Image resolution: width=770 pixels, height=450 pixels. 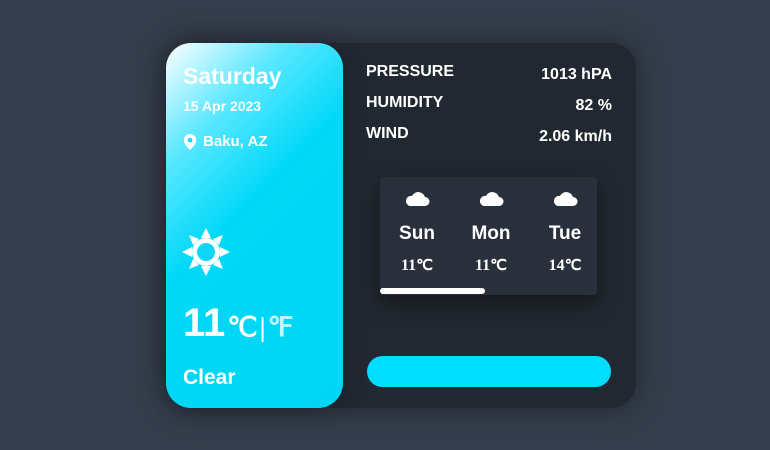 What do you see at coordinates (209, 377) in the screenshot?
I see `weather-description: Clear` at bounding box center [209, 377].